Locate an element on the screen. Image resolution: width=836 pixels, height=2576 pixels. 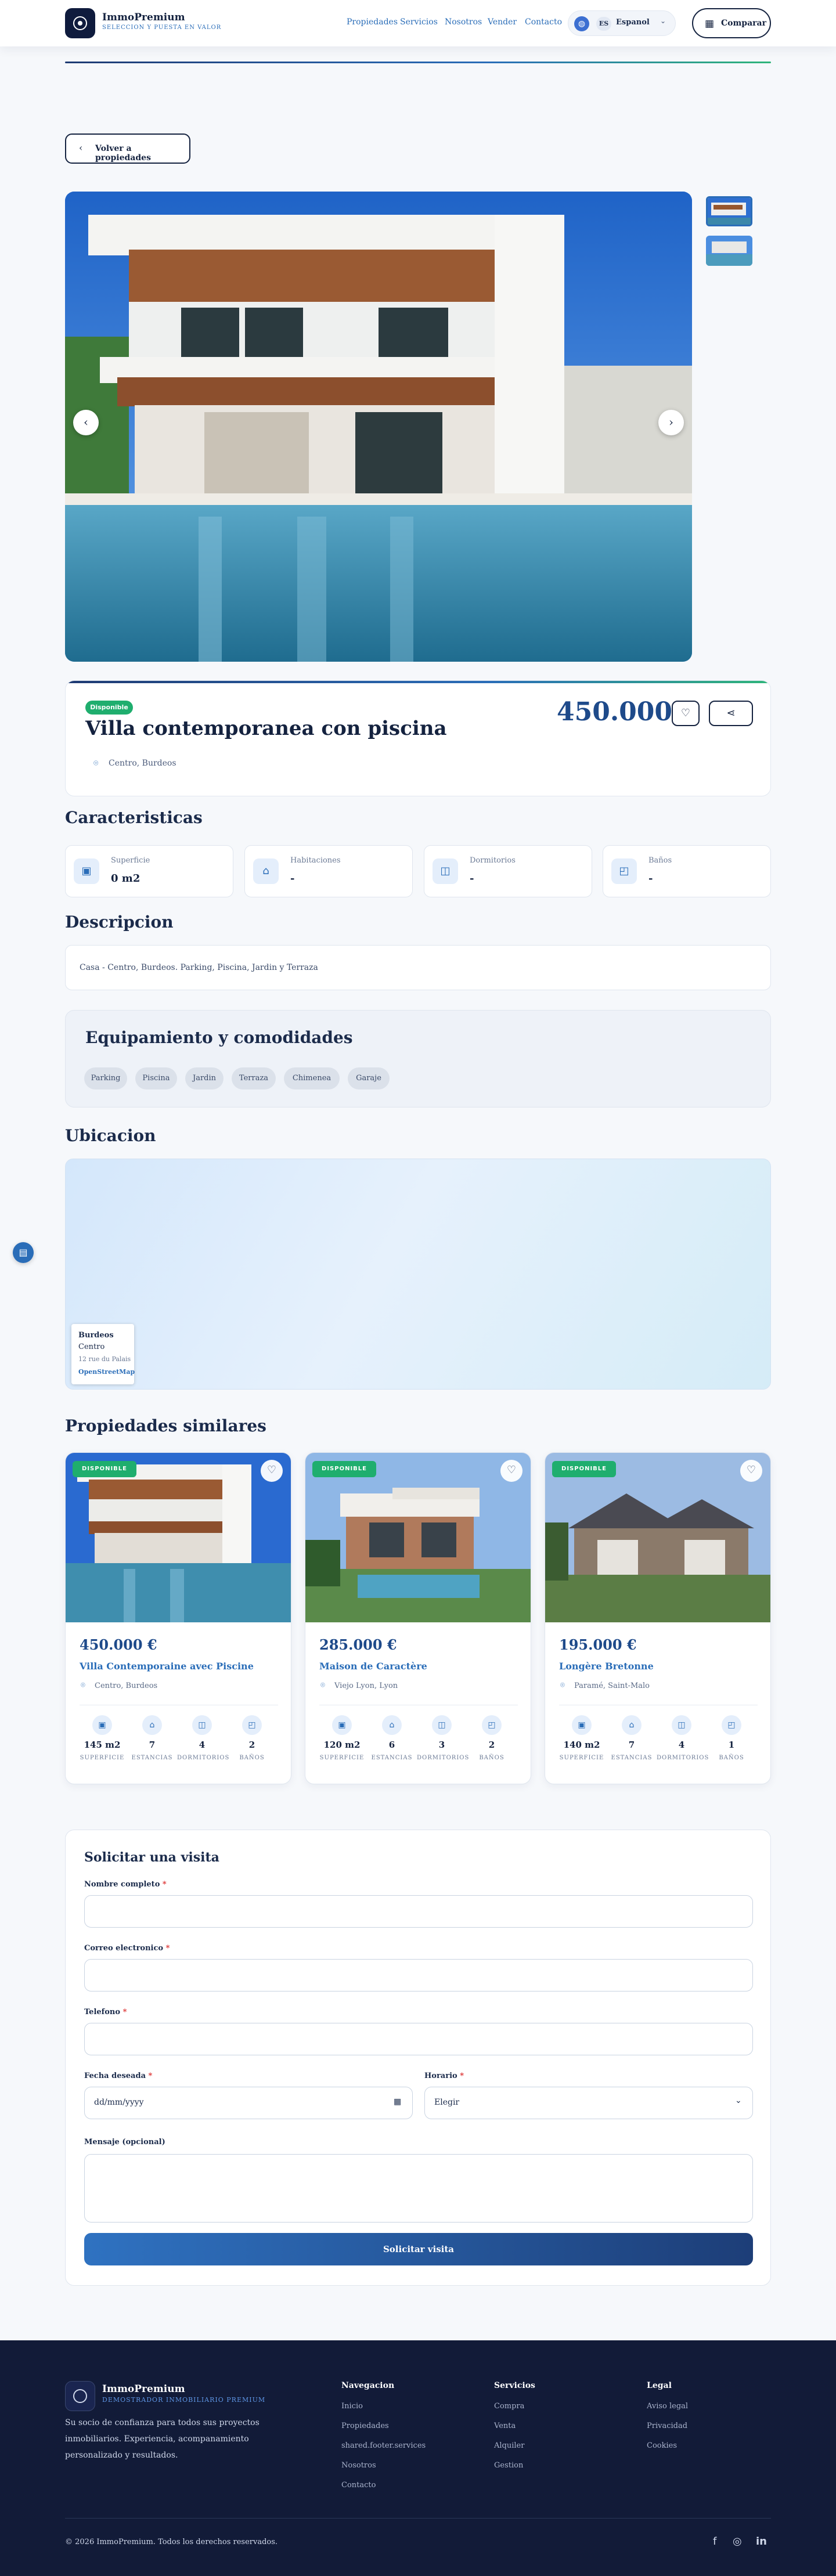
footer-logo is located at coordinates (80, 2396).